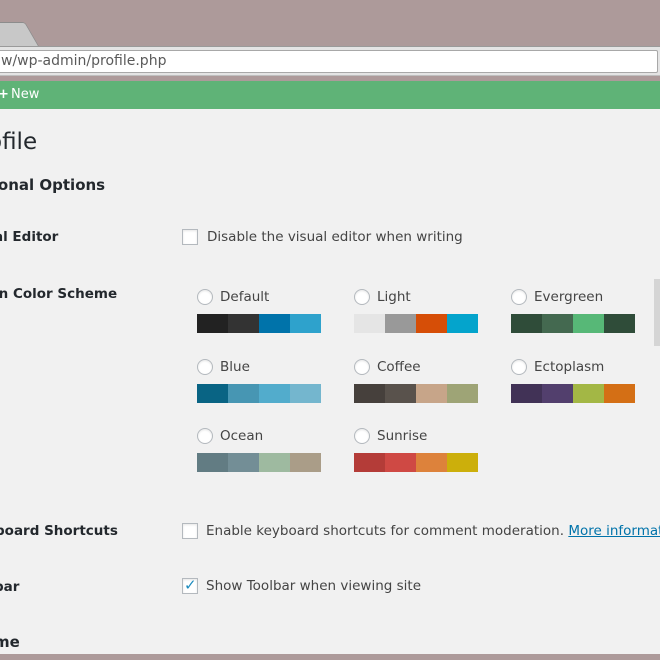 This screenshot has width=660, height=660. What do you see at coordinates (402, 436) in the screenshot?
I see `color-scheme-name: Sunrise` at bounding box center [402, 436].